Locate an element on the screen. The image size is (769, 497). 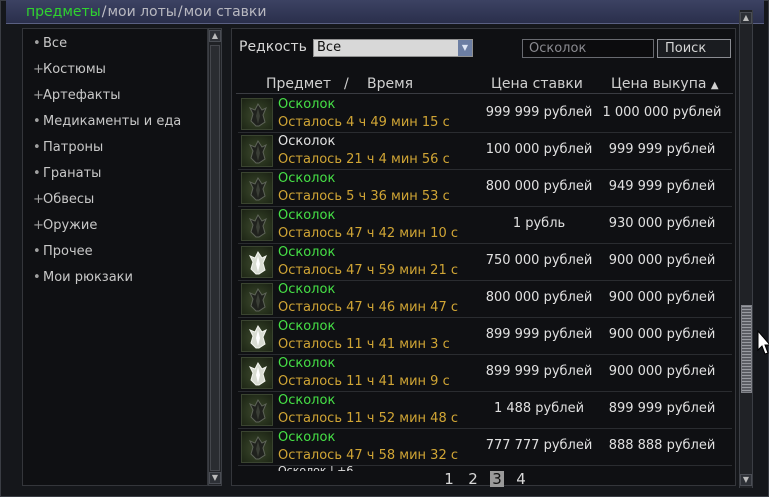
chevron-down-icon: ▼ is located at coordinates (465, 48).